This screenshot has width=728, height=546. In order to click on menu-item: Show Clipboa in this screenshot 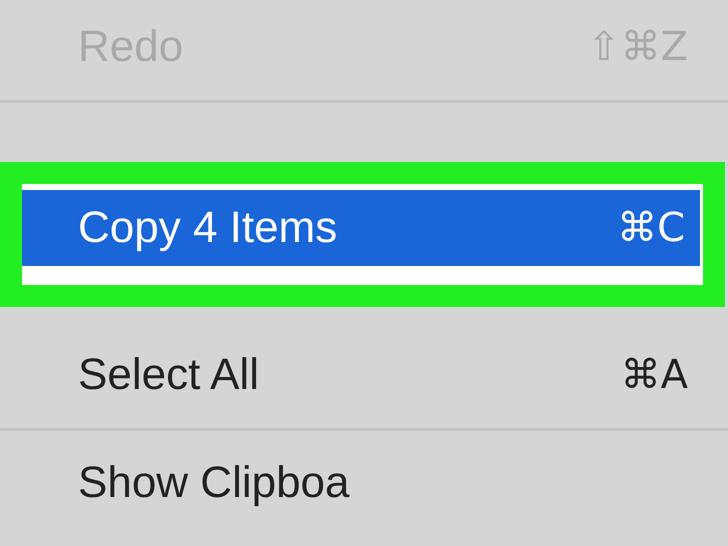, I will do `click(364, 483)`.